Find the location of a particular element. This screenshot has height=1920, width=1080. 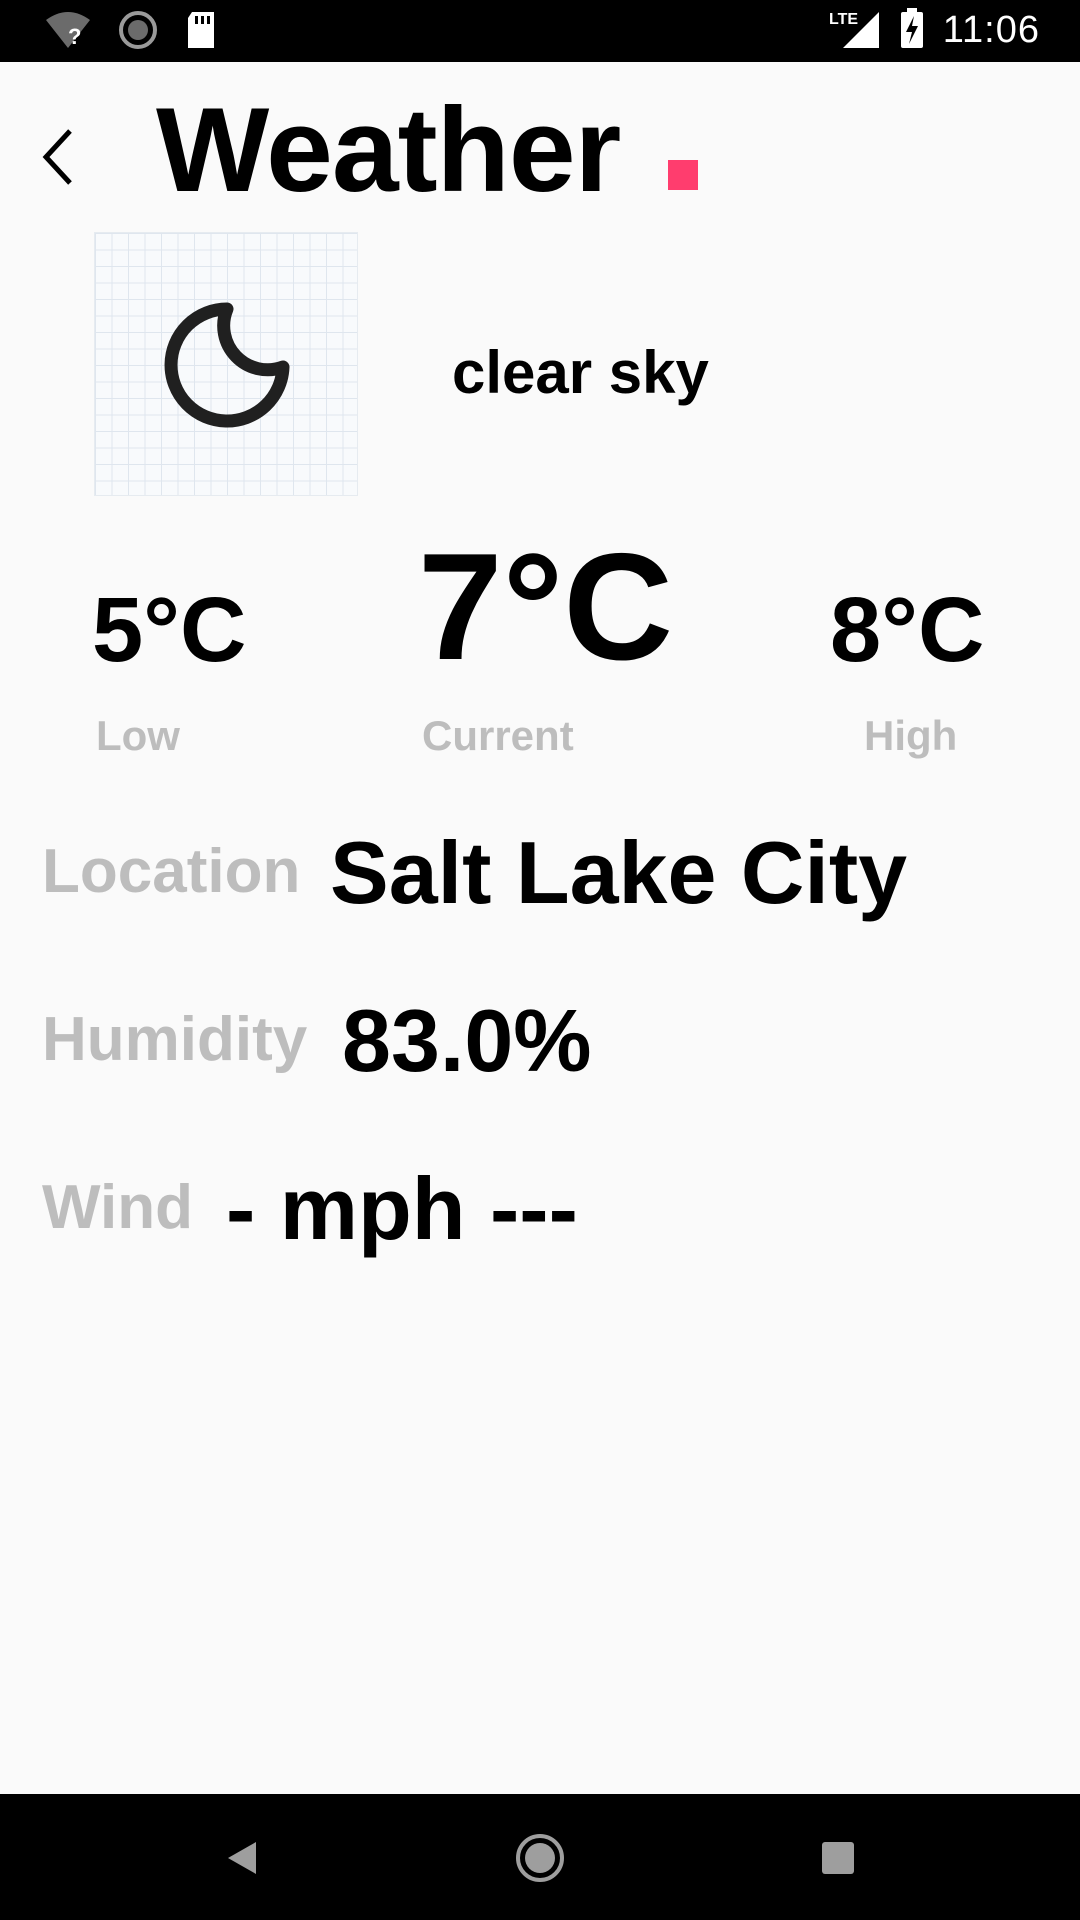

moon-icon is located at coordinates (227, 365).